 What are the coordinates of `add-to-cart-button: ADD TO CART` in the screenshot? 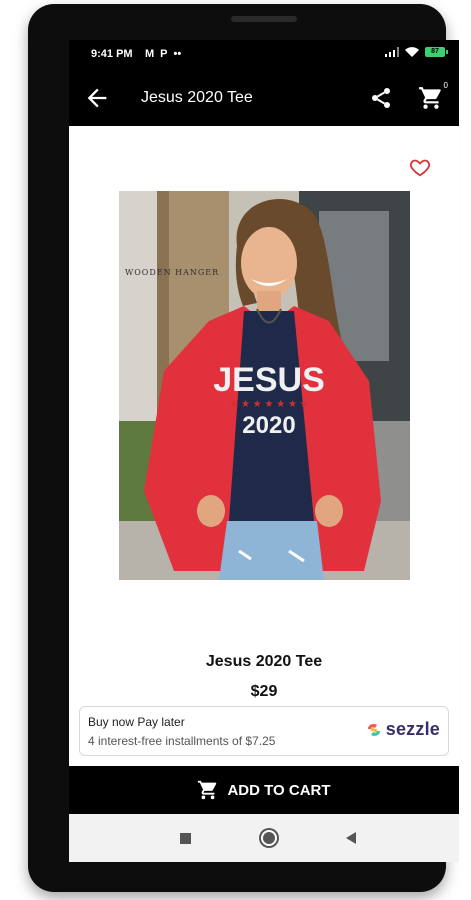 It's located at (264, 790).